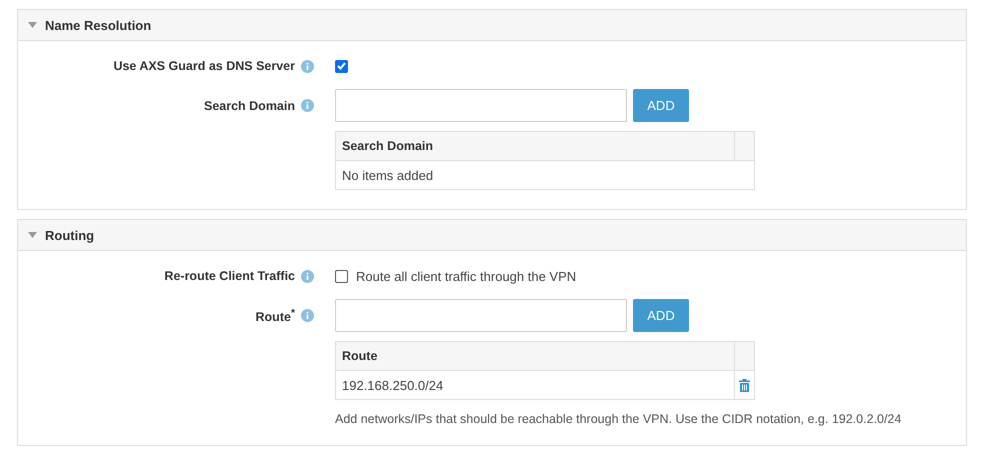 The image size is (986, 460). Describe the element at coordinates (229, 276) in the screenshot. I see `field-label: Re-route Client Traffic` at that location.